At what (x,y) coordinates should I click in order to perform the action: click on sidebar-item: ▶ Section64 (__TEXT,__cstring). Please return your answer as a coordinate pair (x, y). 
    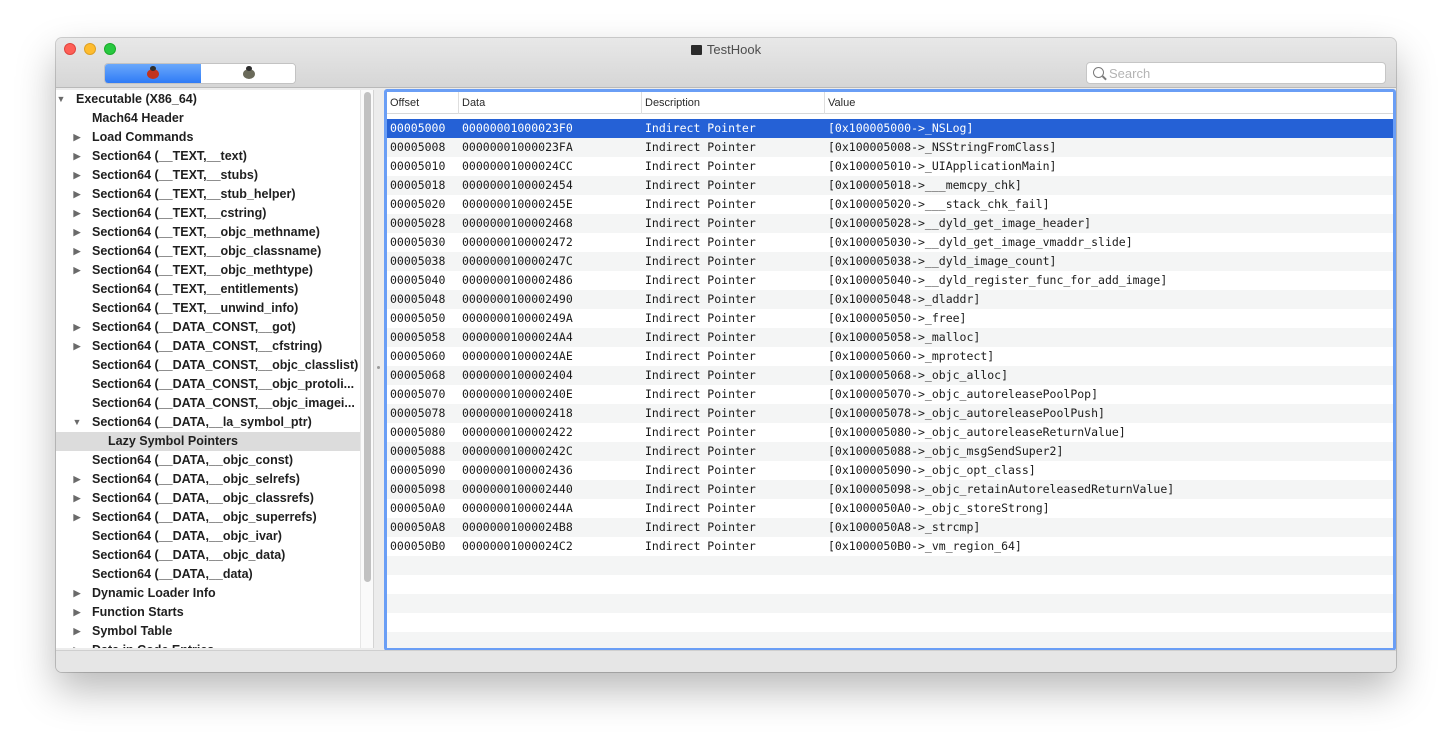
    Looking at the image, I should click on (208, 213).